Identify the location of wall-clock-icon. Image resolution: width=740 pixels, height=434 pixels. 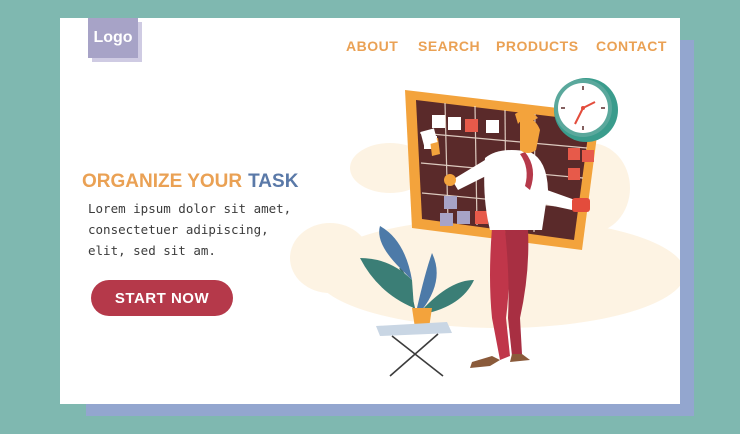
(586, 110).